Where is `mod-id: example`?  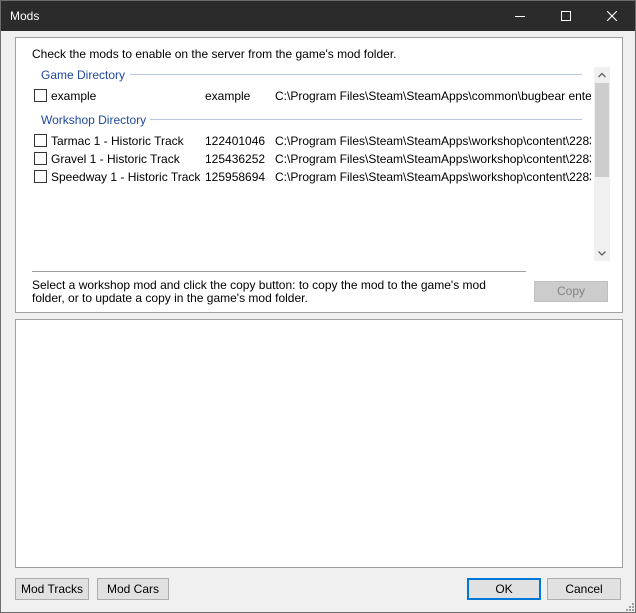
mod-id: example is located at coordinates (228, 96).